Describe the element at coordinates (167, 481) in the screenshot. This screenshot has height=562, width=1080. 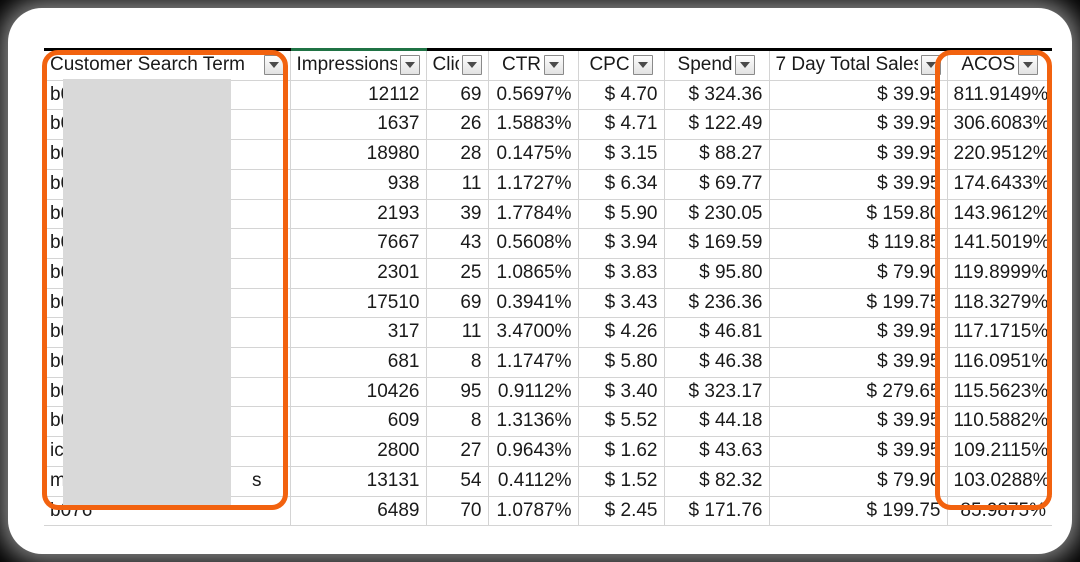
I see `cell-term: myof s` at that location.